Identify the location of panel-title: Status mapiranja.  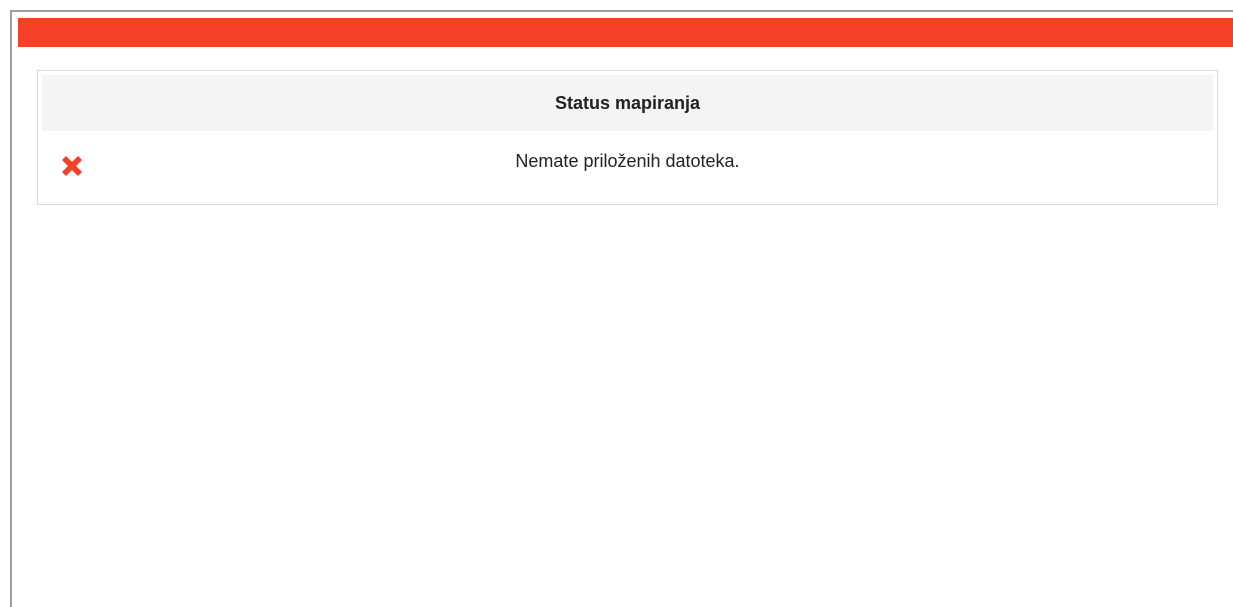
(627, 103).